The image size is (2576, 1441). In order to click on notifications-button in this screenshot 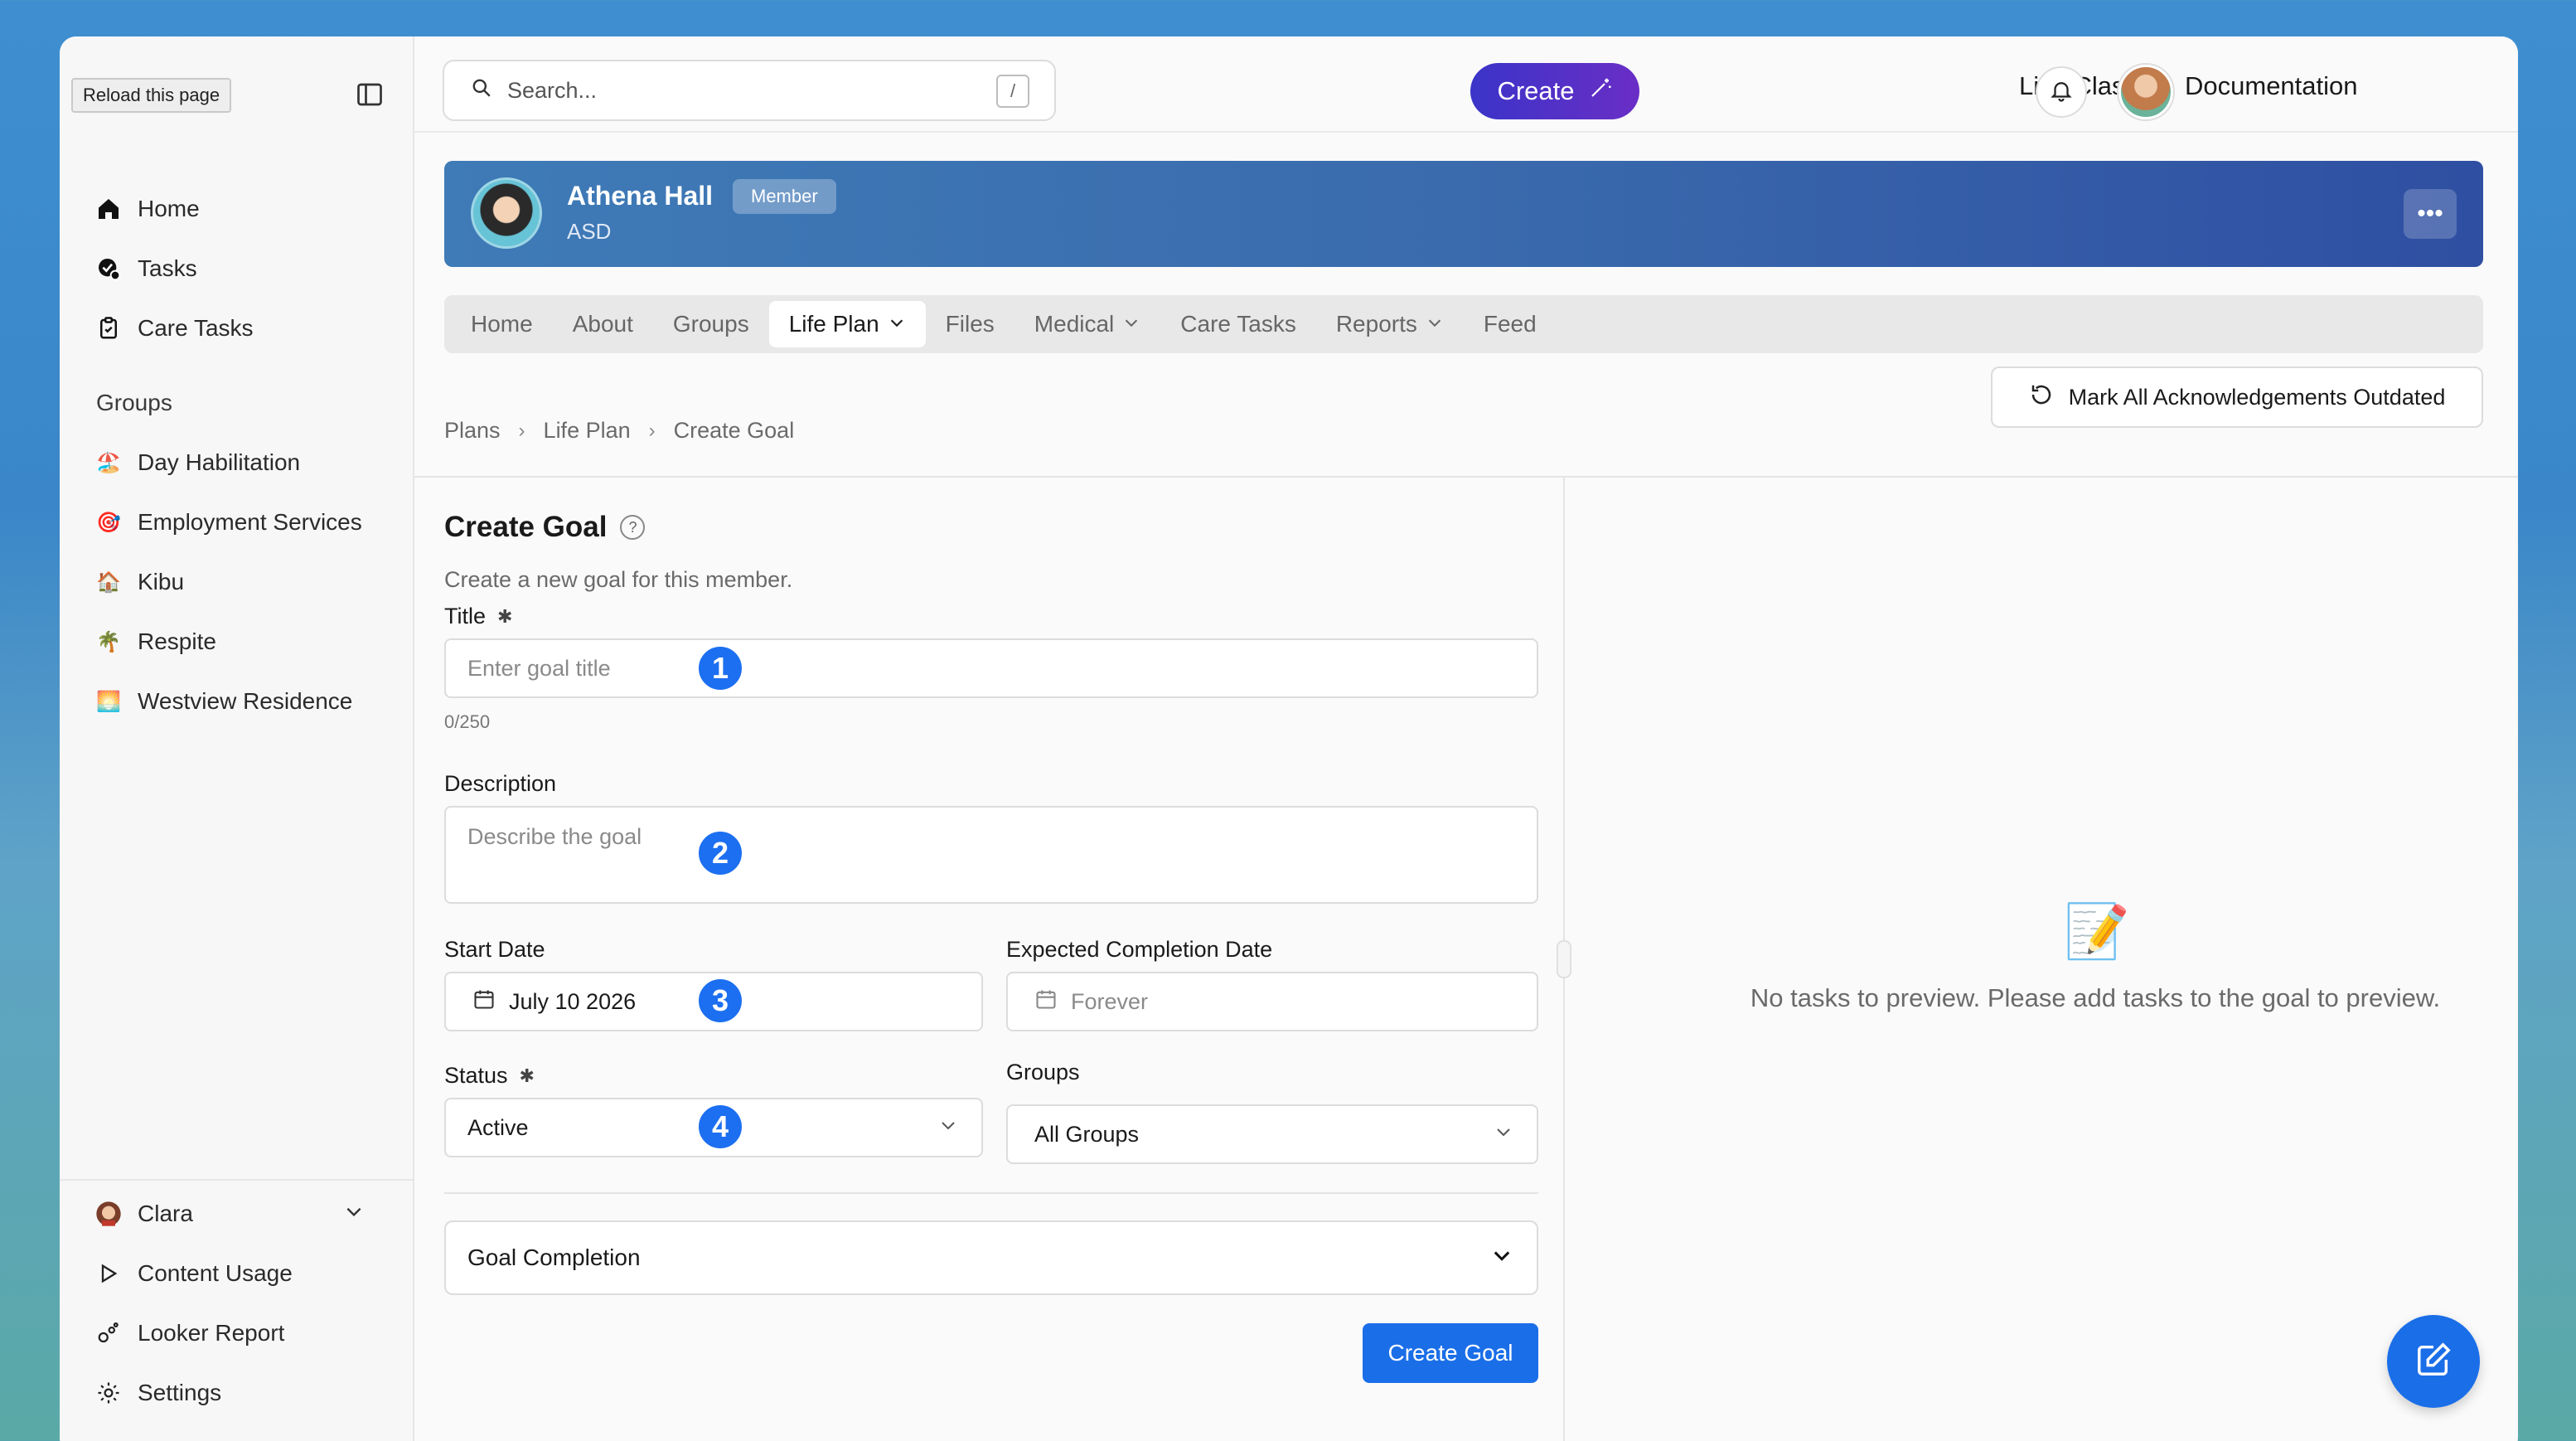, I will do `click(2061, 92)`.